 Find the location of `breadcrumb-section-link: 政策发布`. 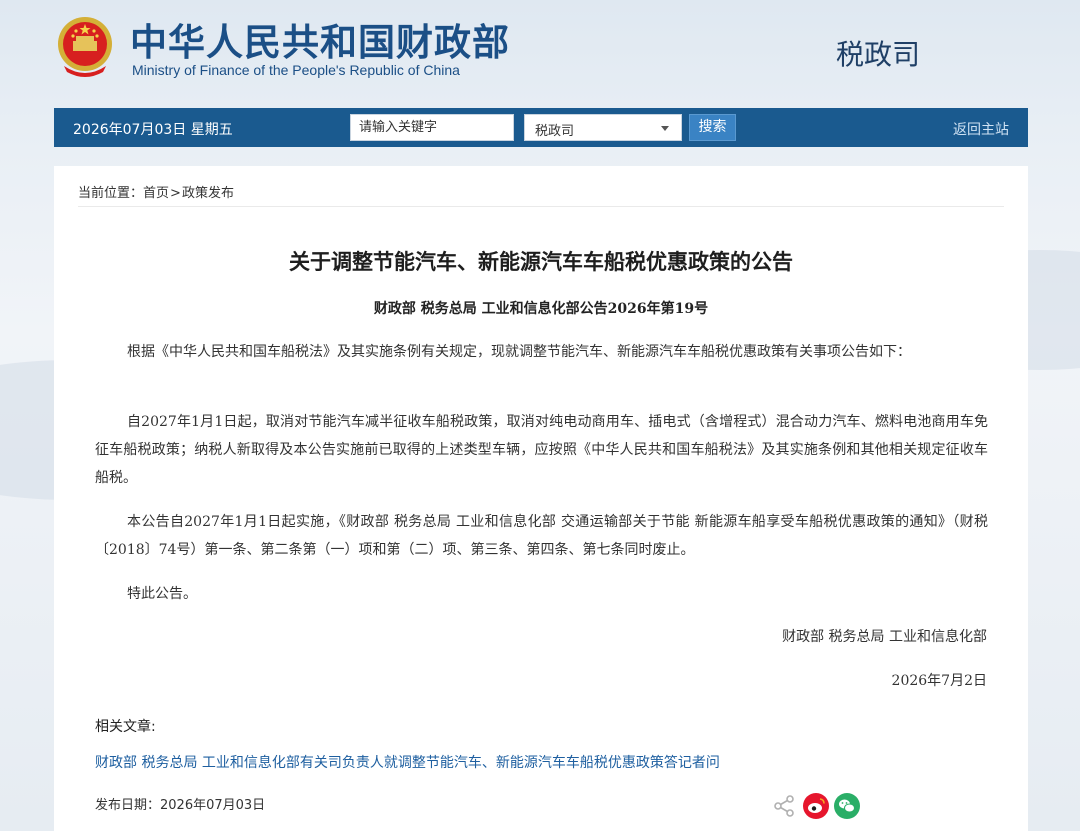

breadcrumb-section-link: 政策发布 is located at coordinates (208, 193).